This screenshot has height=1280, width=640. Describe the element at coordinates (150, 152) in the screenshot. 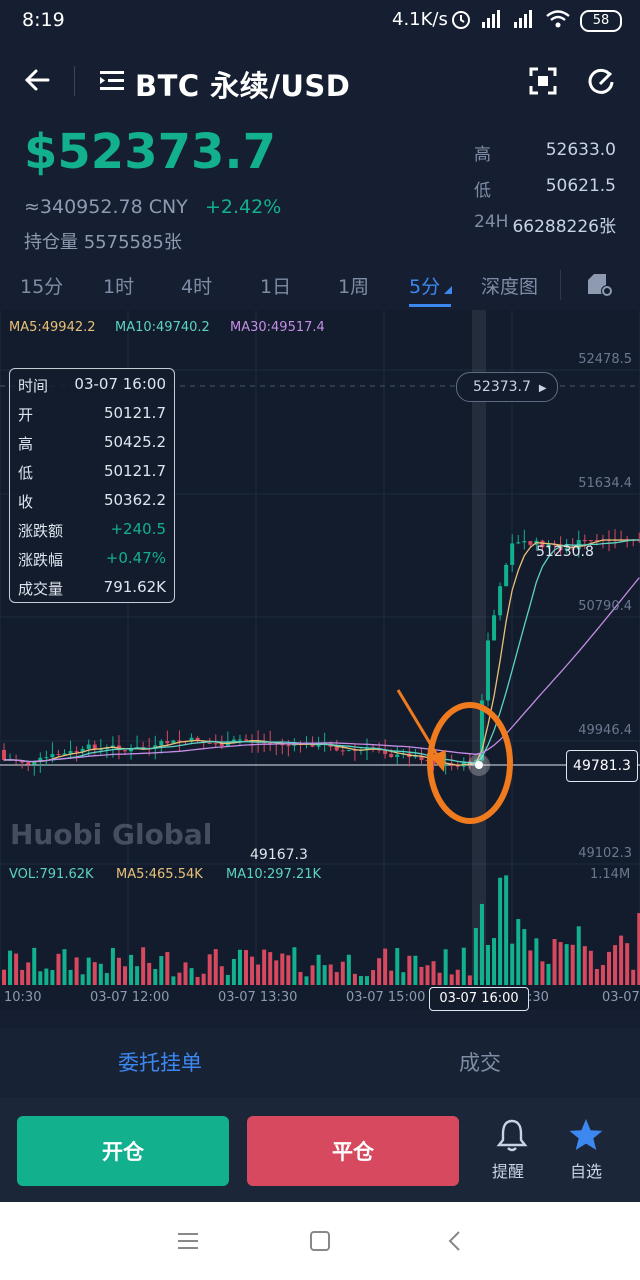

I see `last-price: $52373.7` at that location.